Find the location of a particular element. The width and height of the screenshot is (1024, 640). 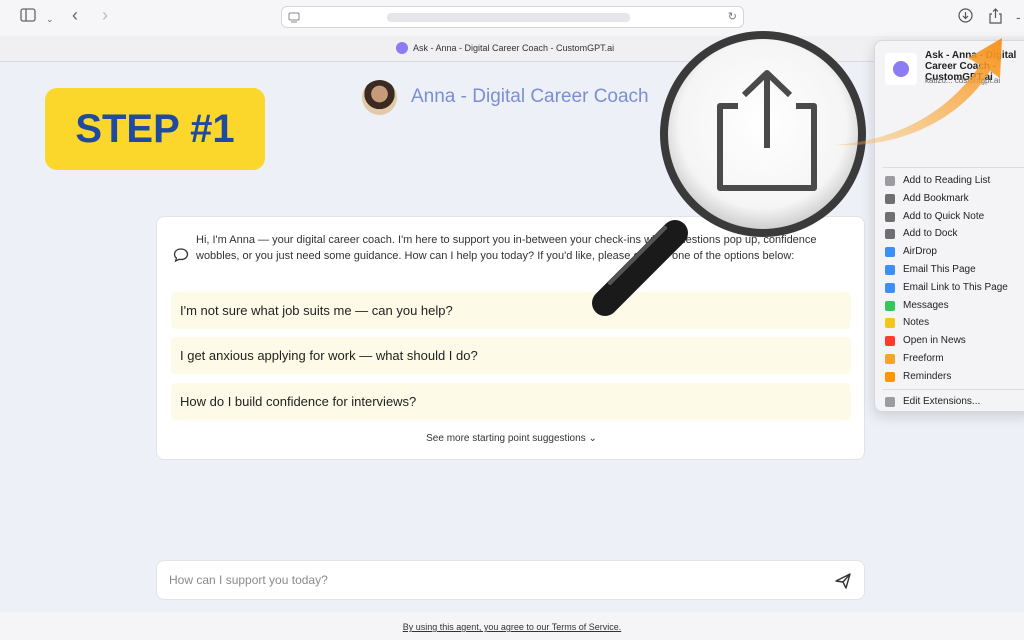

share-item: Email This Page is located at coordinates (954, 269).